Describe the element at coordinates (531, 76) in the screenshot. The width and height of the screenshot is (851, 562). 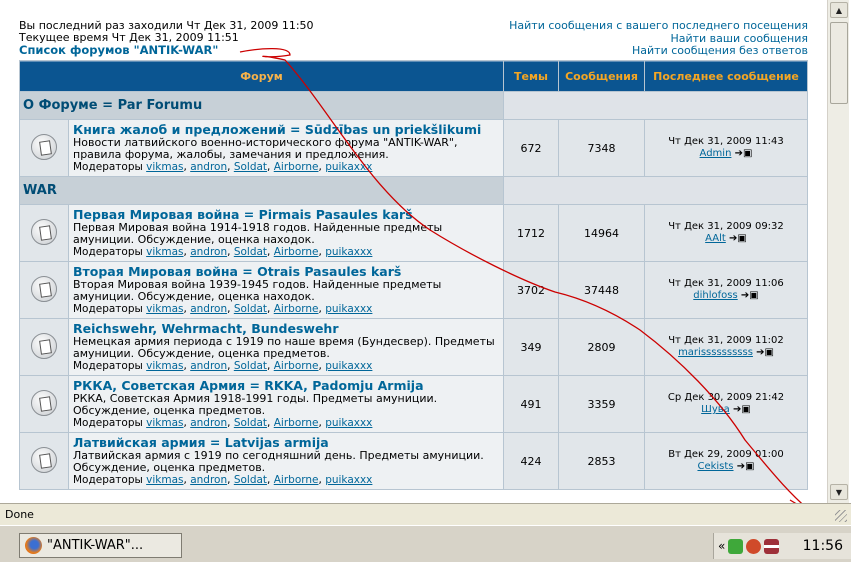
I see `header-topics: Темы` at that location.